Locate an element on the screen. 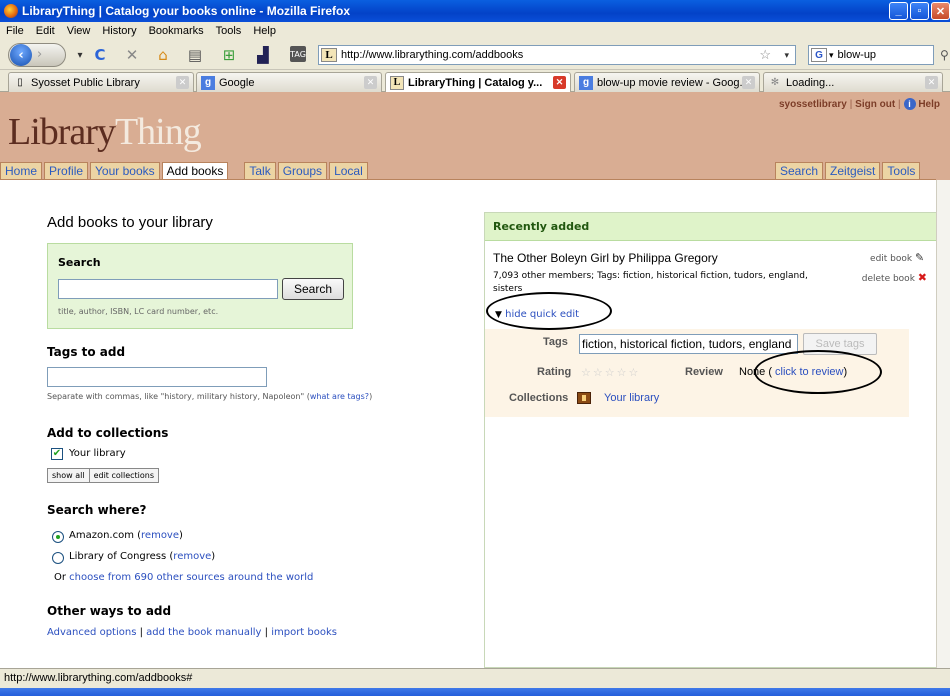 Image resolution: width=950 pixels, height=696 pixels. rating-label: Rating is located at coordinates (554, 372).